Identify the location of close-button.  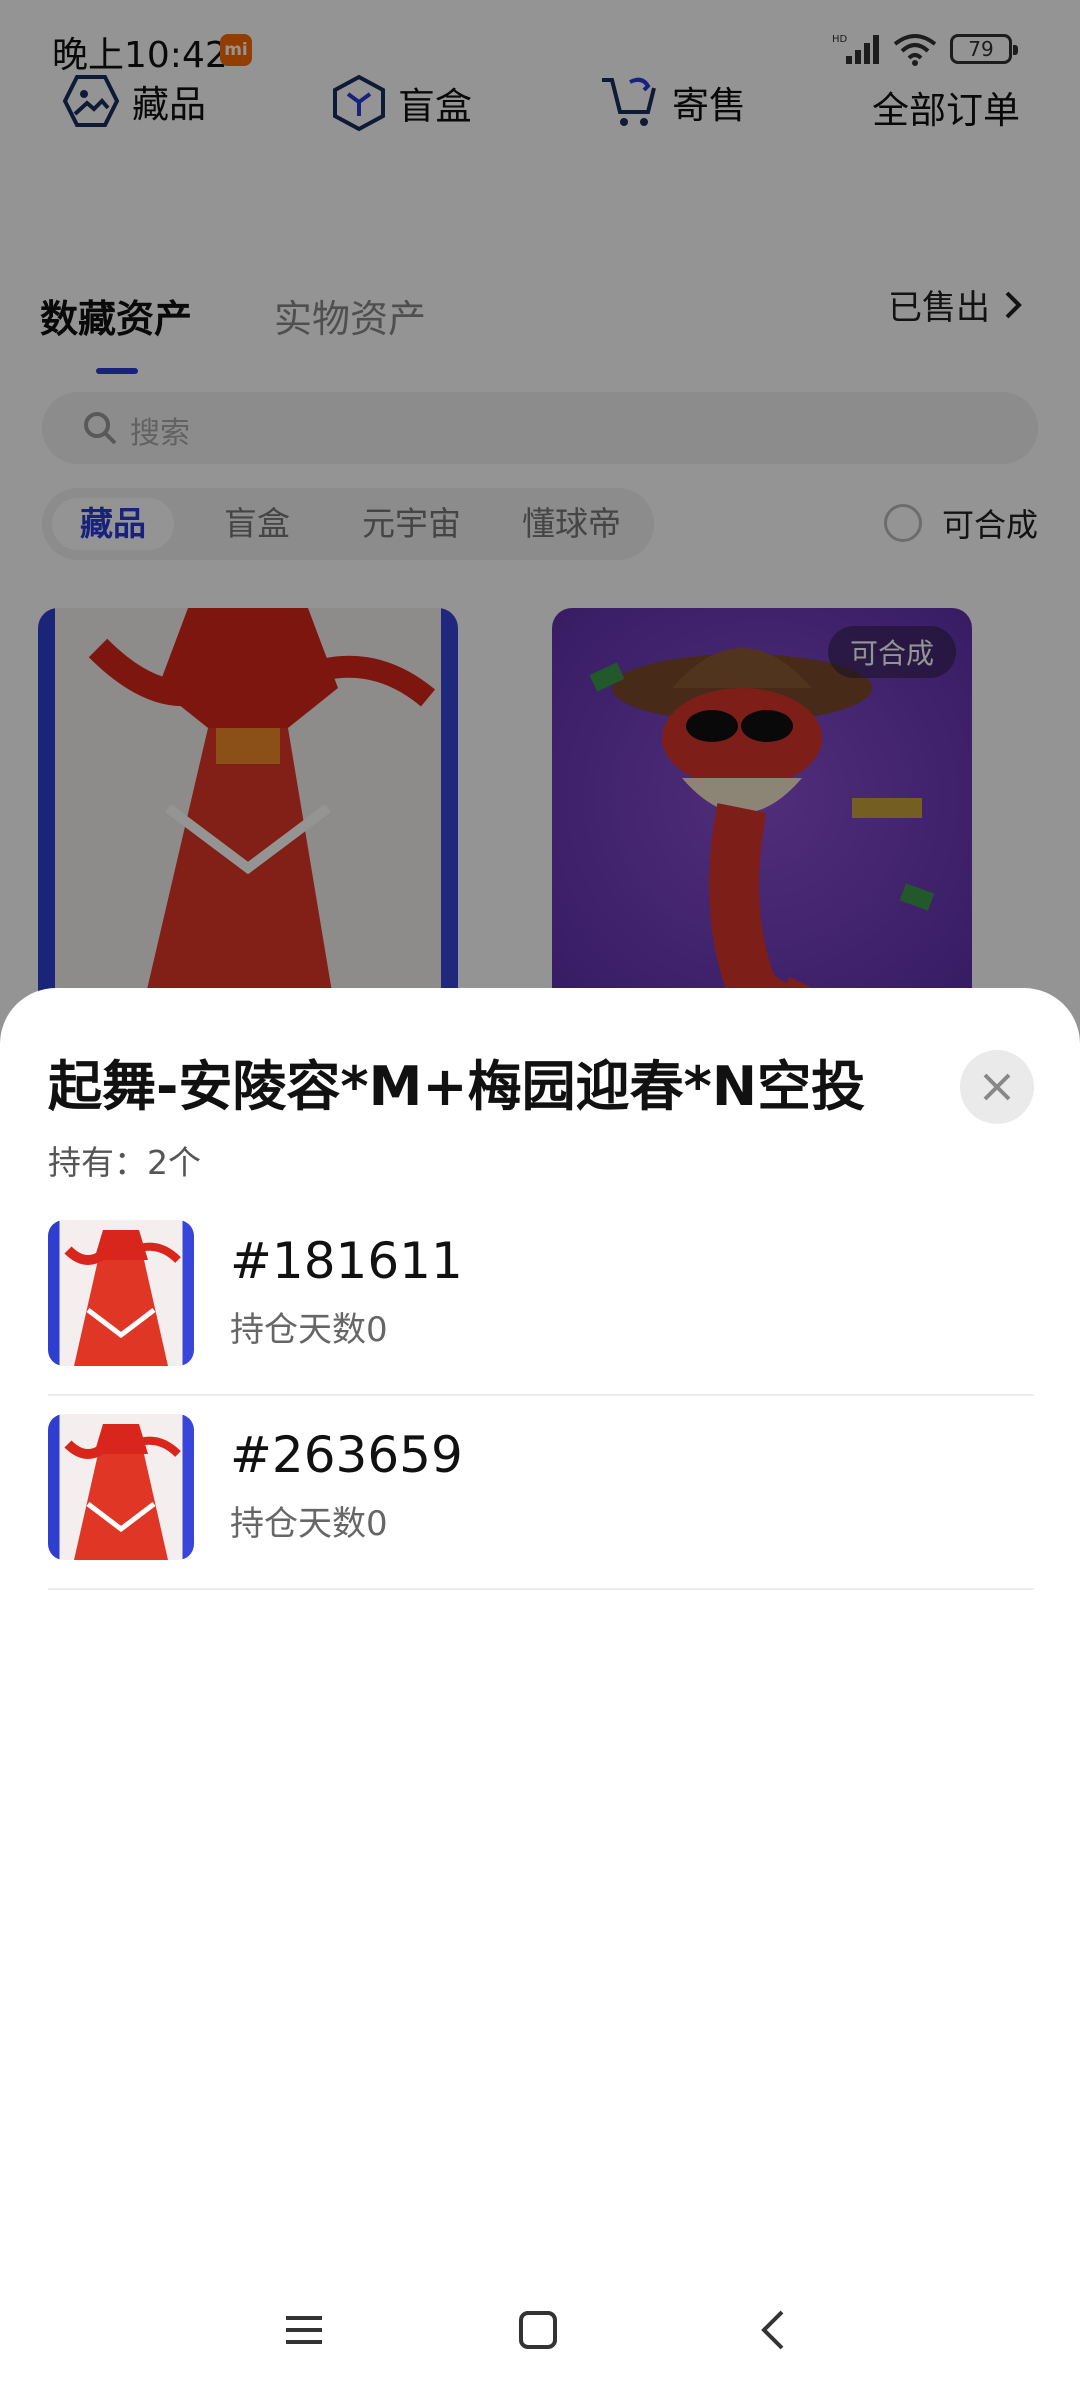
(997, 1087).